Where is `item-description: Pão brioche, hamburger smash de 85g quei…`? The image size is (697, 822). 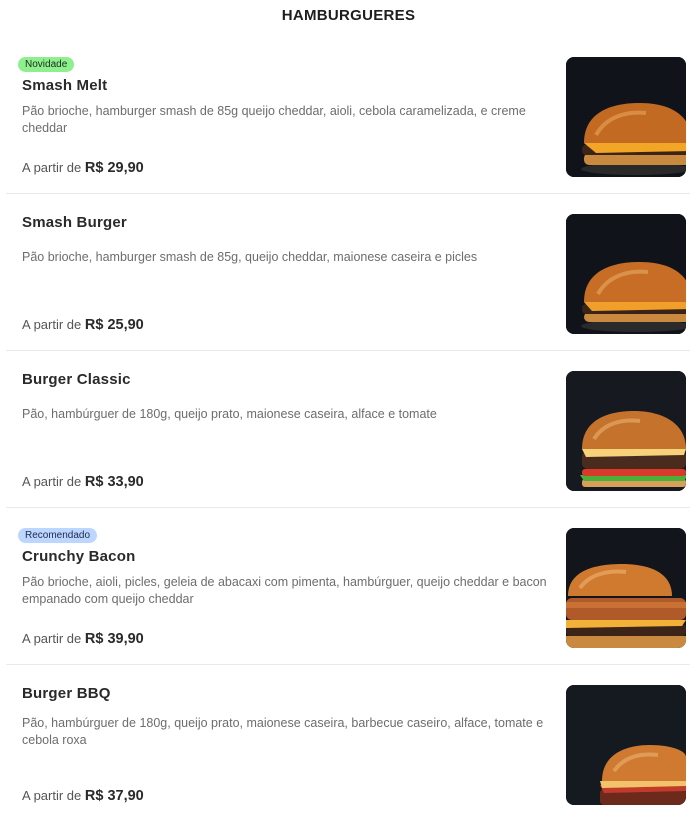
item-description: Pão brioche, hamburger smash de 85g quei… is located at coordinates (274, 119).